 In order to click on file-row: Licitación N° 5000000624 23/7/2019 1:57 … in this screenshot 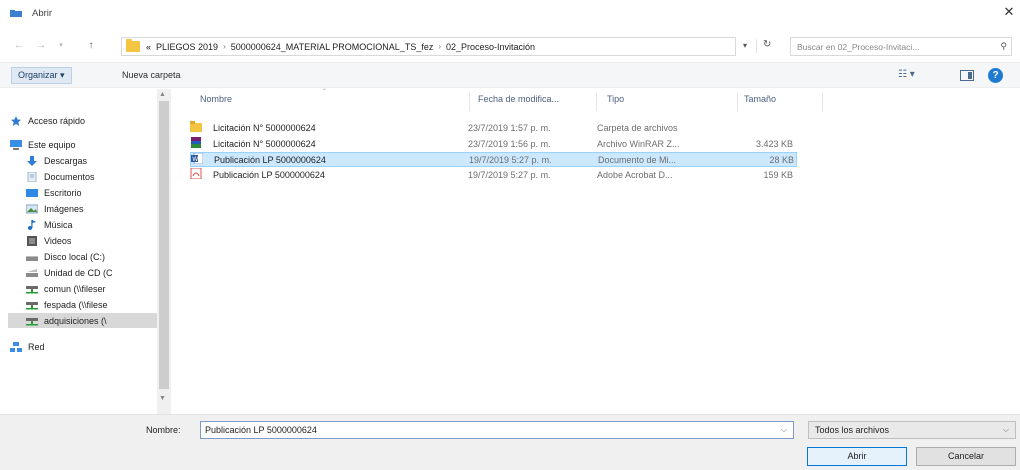, I will do `click(493, 128)`.